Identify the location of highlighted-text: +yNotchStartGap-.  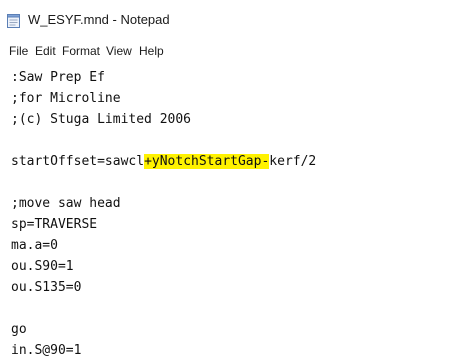
(207, 161).